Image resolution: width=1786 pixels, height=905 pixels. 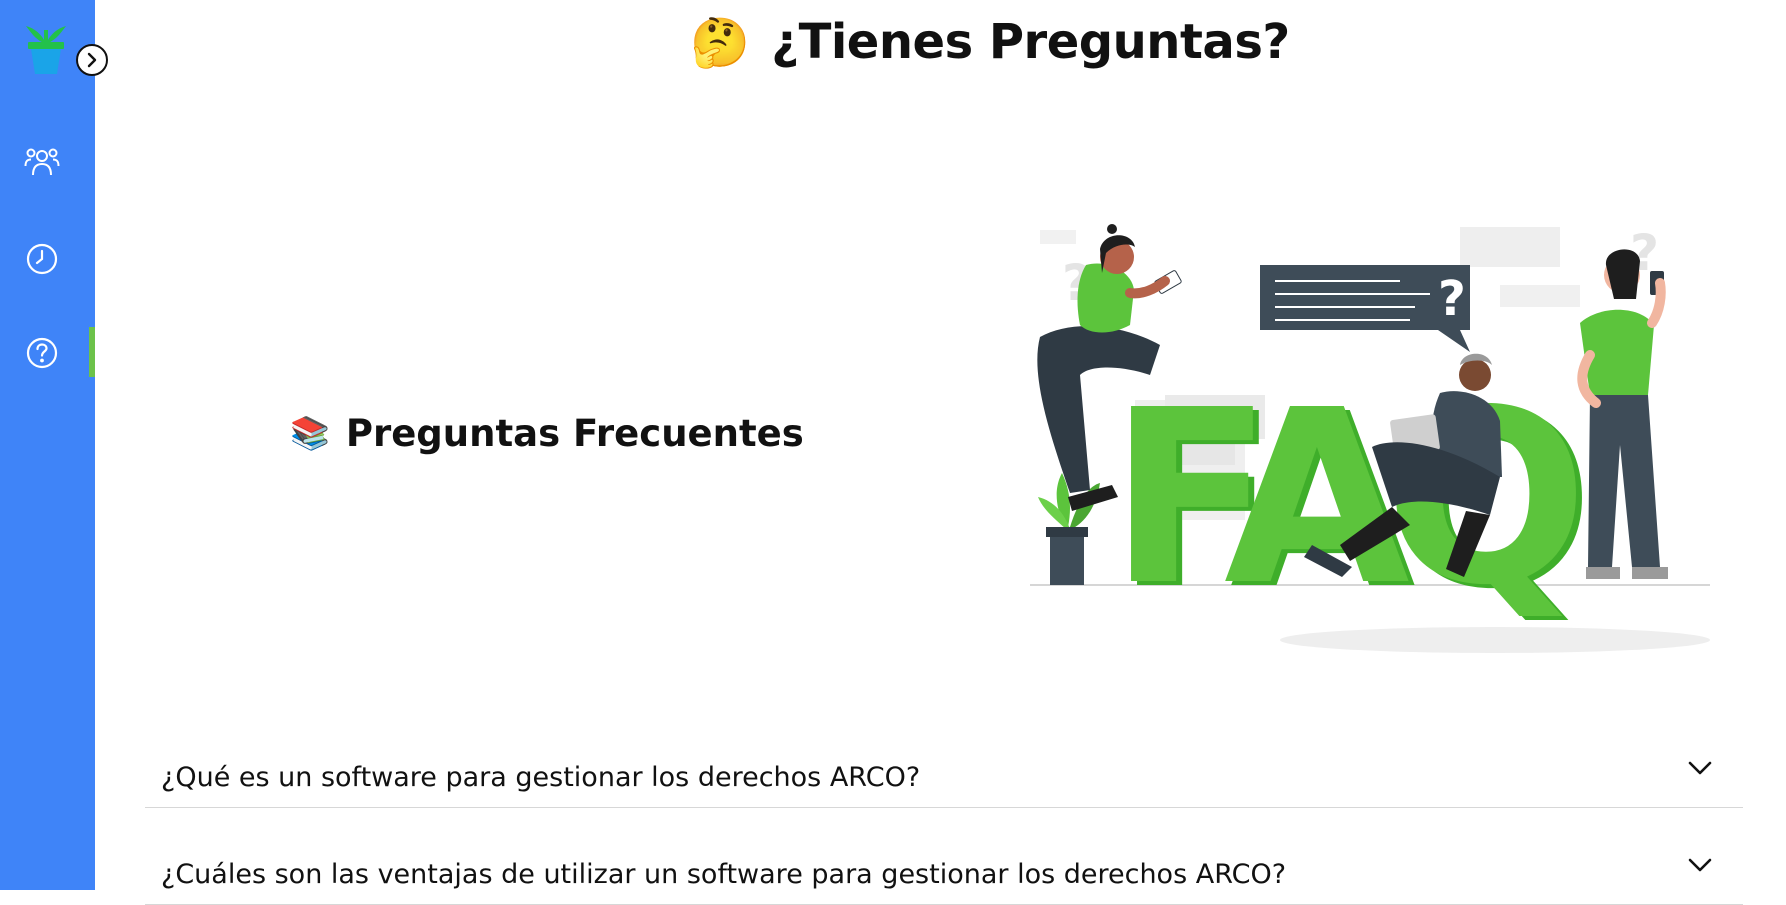 I want to click on clock-icon, so click(x=41, y=259).